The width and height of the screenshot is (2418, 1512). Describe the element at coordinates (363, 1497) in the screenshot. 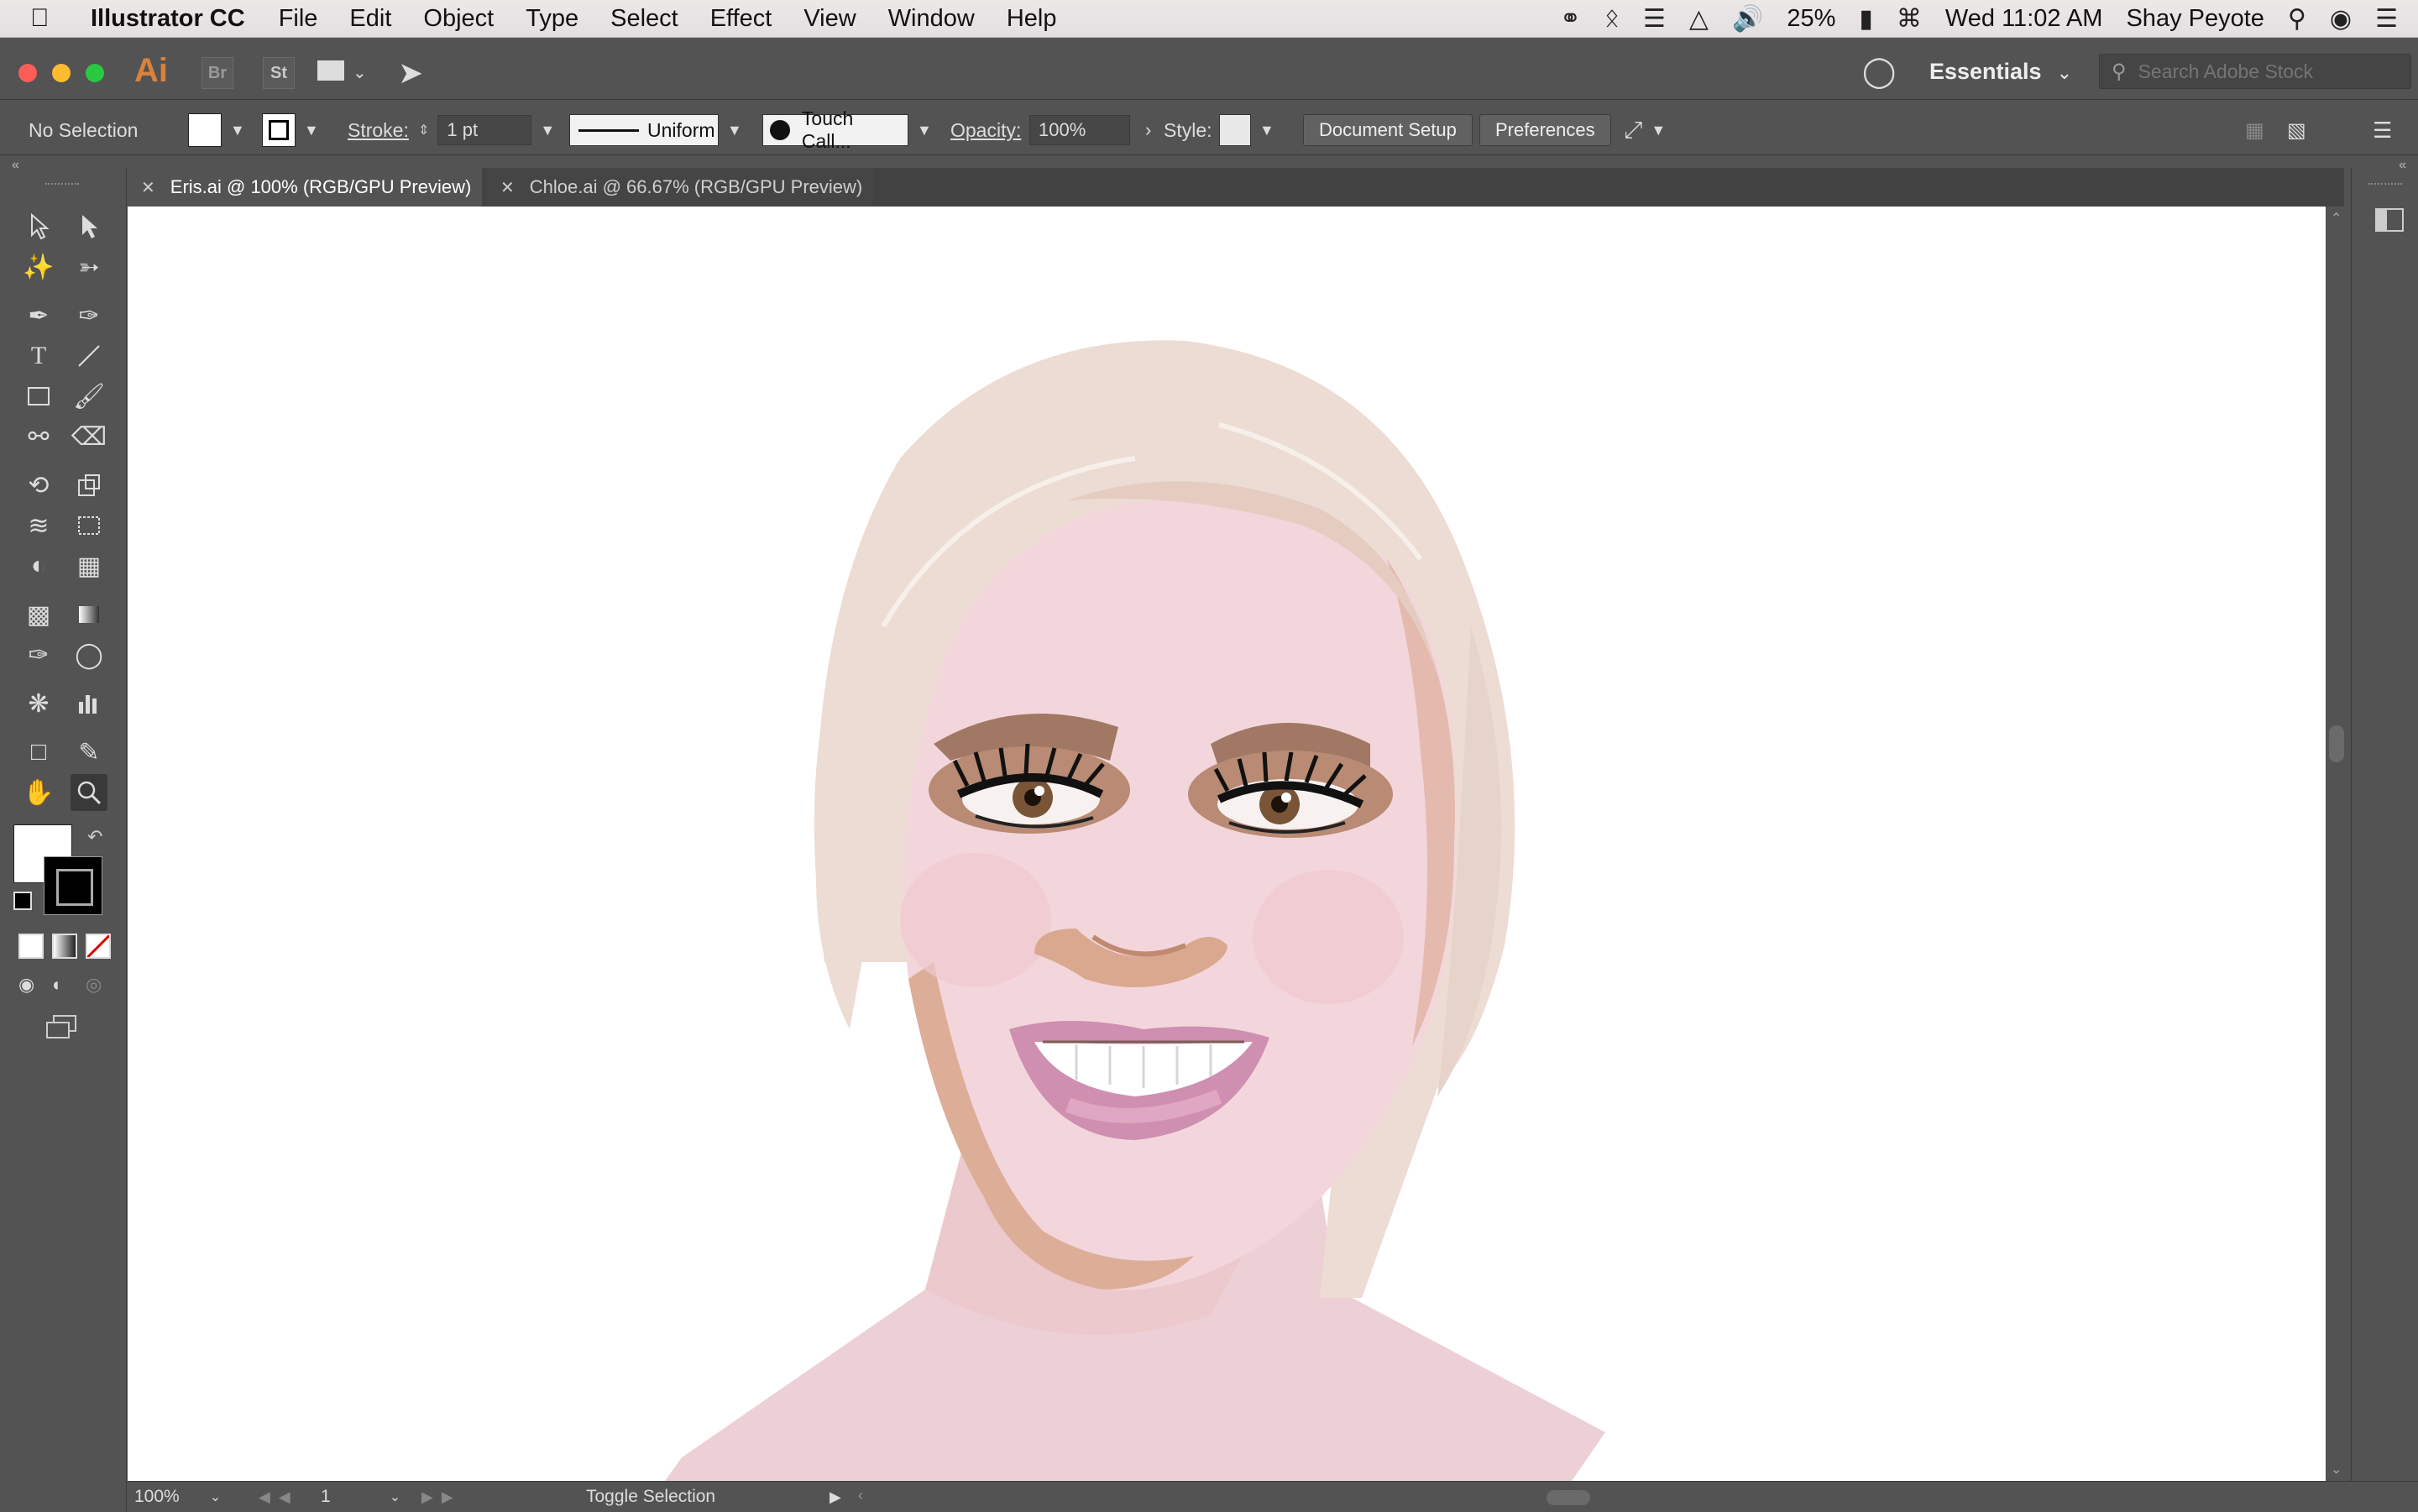

I see `artboard-number-control: 1 ⌄` at that location.